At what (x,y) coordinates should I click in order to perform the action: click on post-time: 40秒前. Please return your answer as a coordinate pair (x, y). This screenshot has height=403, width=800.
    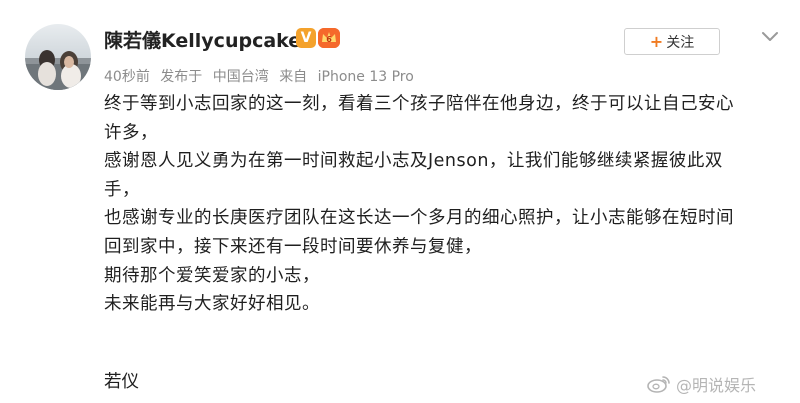
    Looking at the image, I should click on (127, 77).